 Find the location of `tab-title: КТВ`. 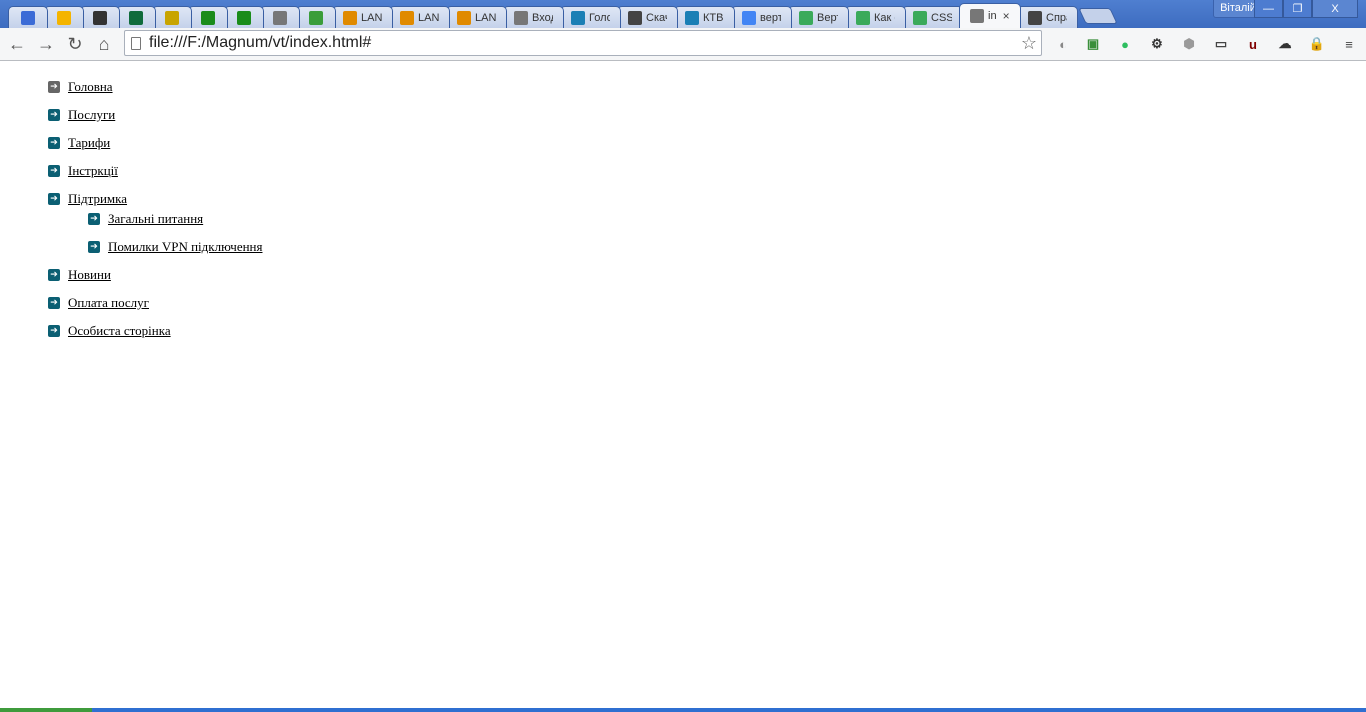

tab-title: КТВ is located at coordinates (713, 17).